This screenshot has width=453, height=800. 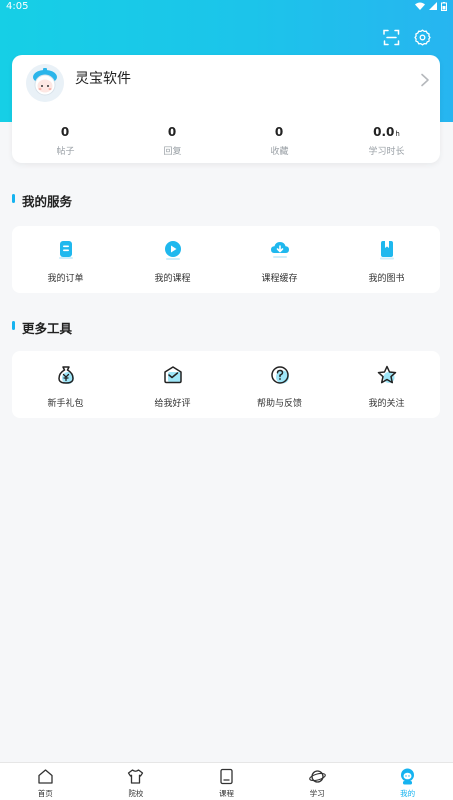 I want to click on tool-help-feedback: 帮助与反馈, so click(x=279, y=384).